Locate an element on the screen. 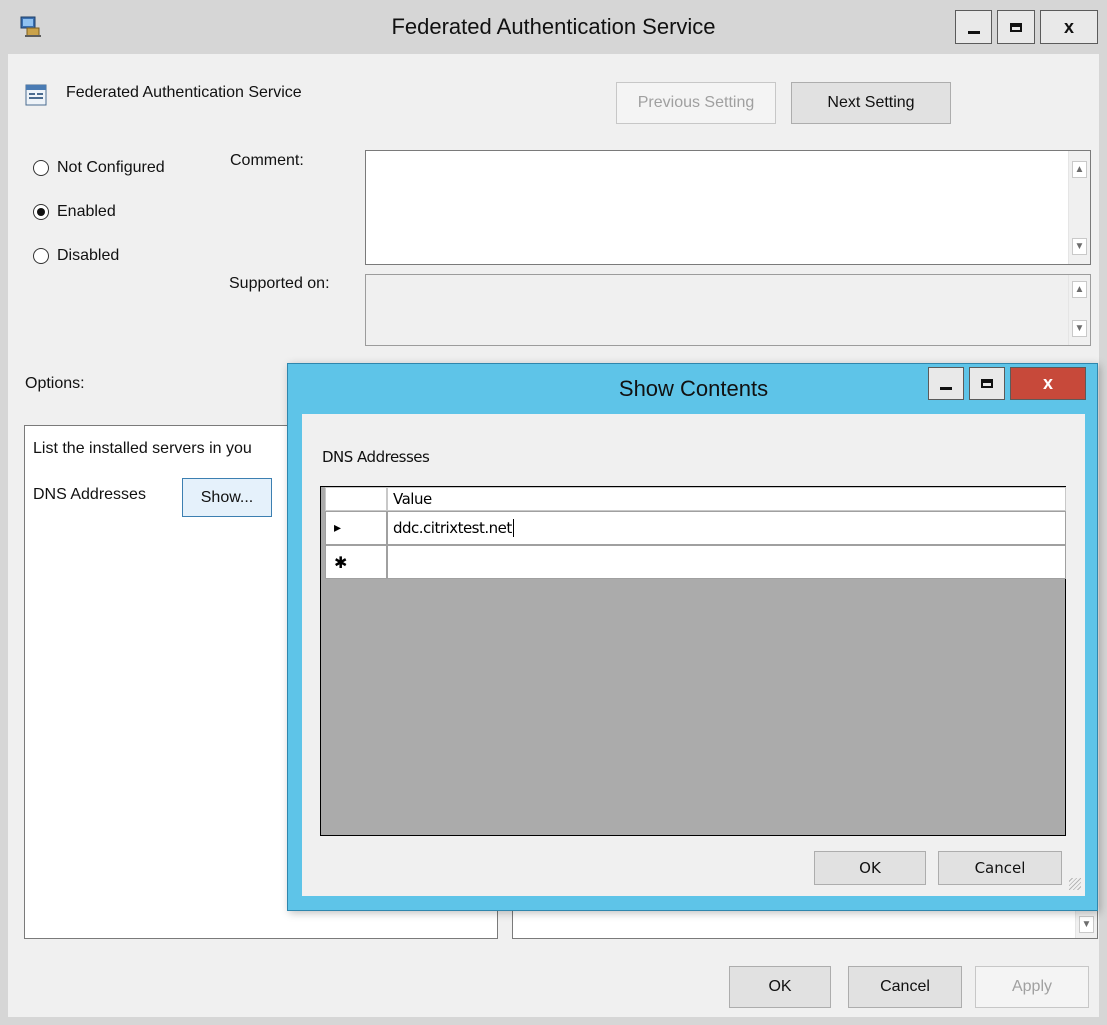  policy-setting-icon is located at coordinates (36, 95).